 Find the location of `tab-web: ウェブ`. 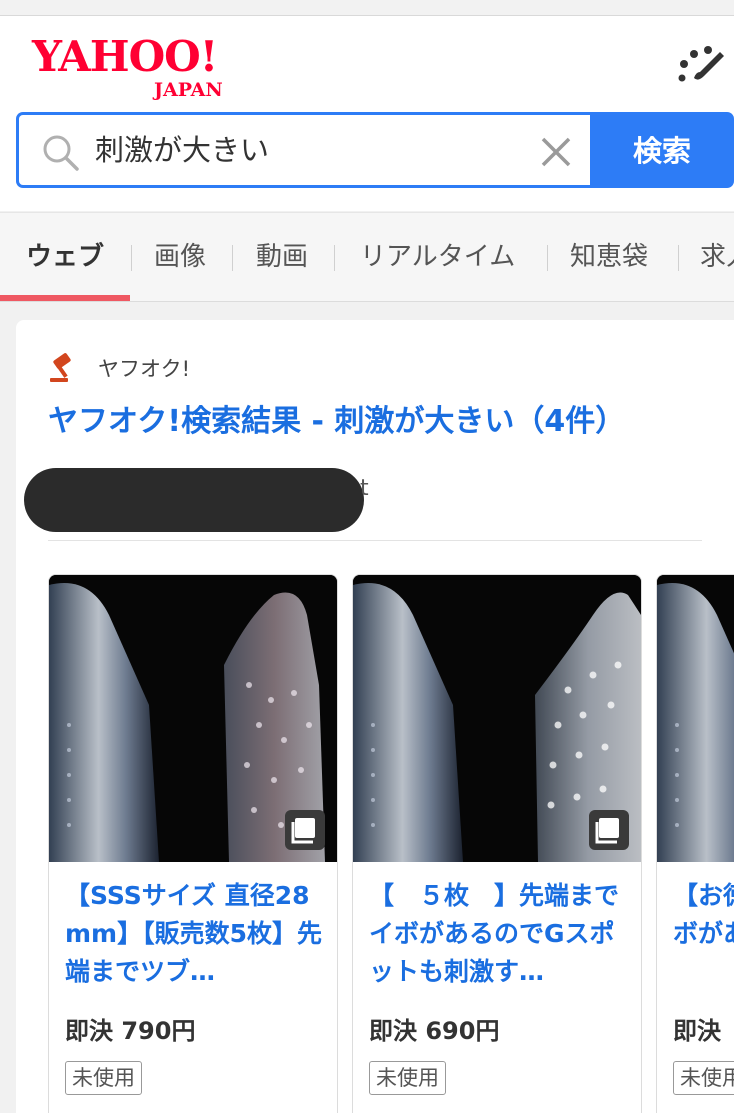

tab-web: ウェブ is located at coordinates (65, 257).